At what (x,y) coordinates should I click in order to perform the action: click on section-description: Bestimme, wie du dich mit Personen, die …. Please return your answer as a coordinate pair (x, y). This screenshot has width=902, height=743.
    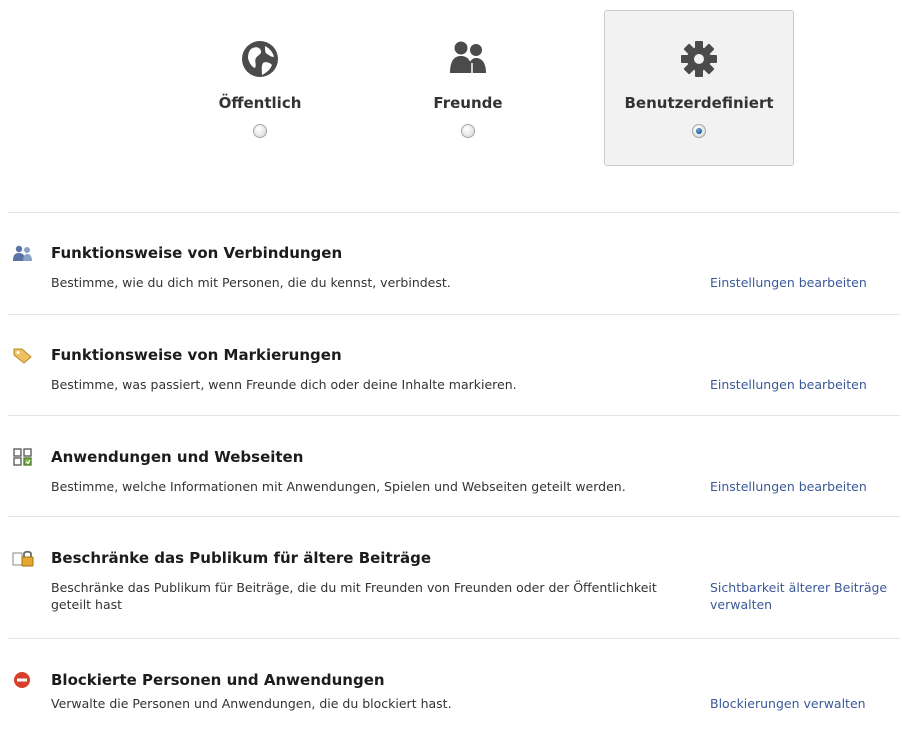
    Looking at the image, I should click on (251, 282).